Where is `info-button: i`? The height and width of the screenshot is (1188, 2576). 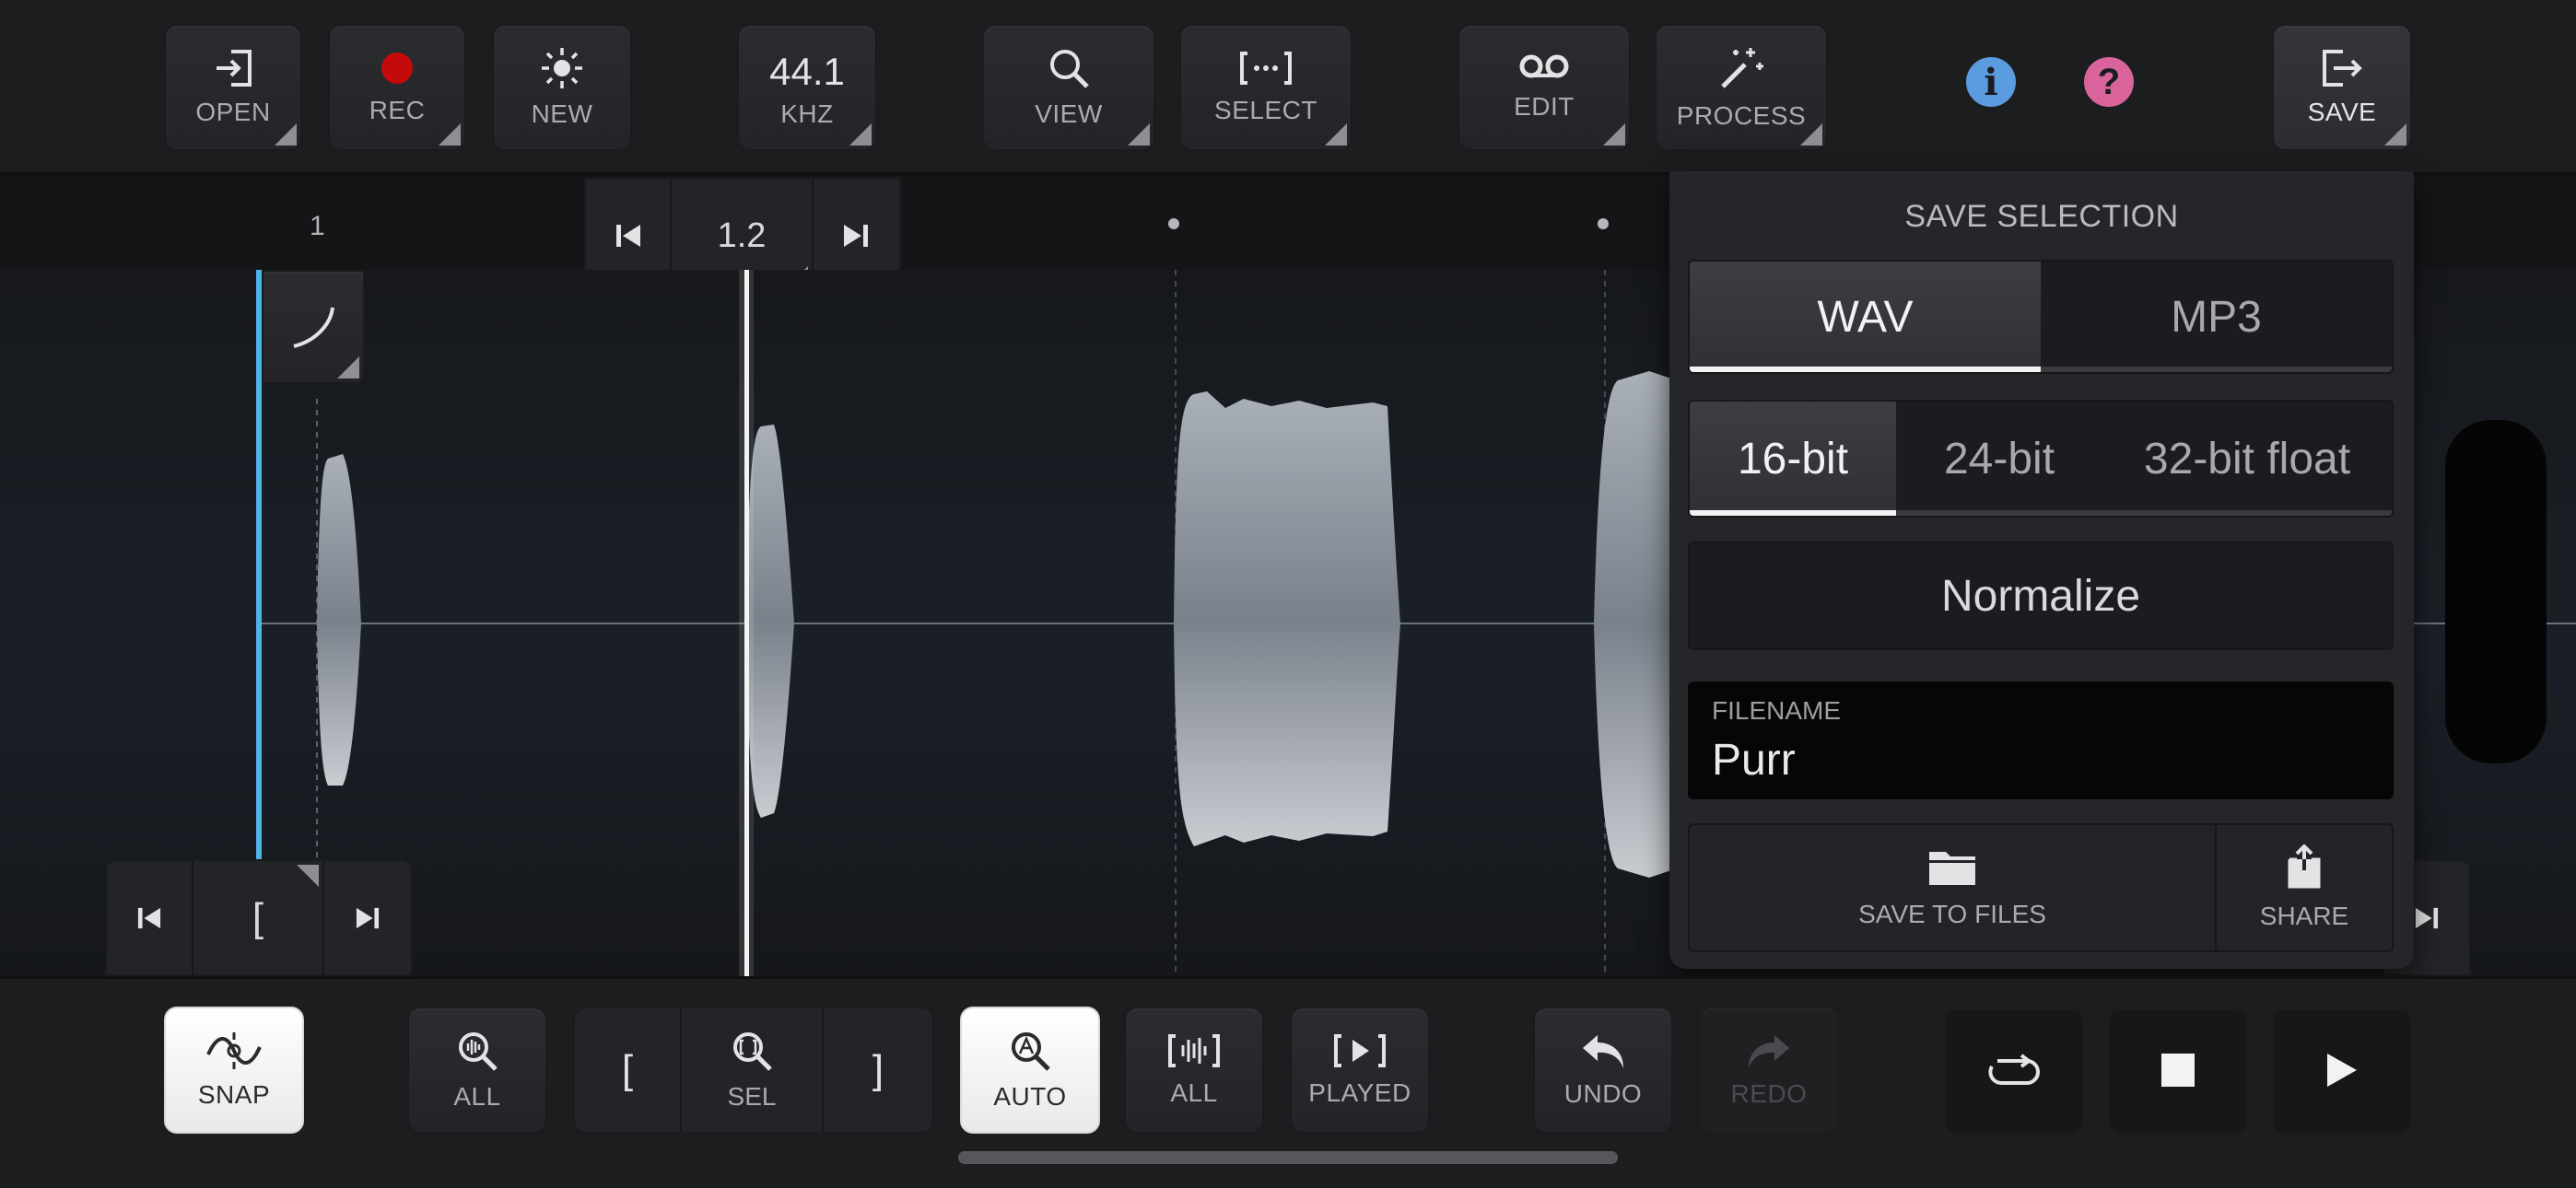
info-button: i is located at coordinates (1991, 82).